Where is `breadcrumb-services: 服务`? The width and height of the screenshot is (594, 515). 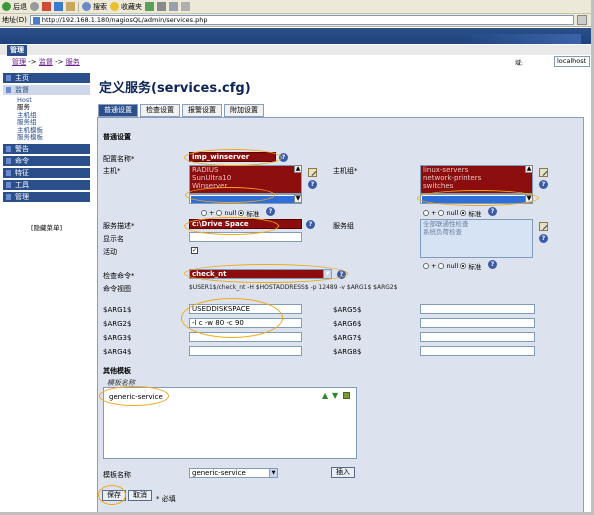 breadcrumb-services: 服务 is located at coordinates (73, 62).